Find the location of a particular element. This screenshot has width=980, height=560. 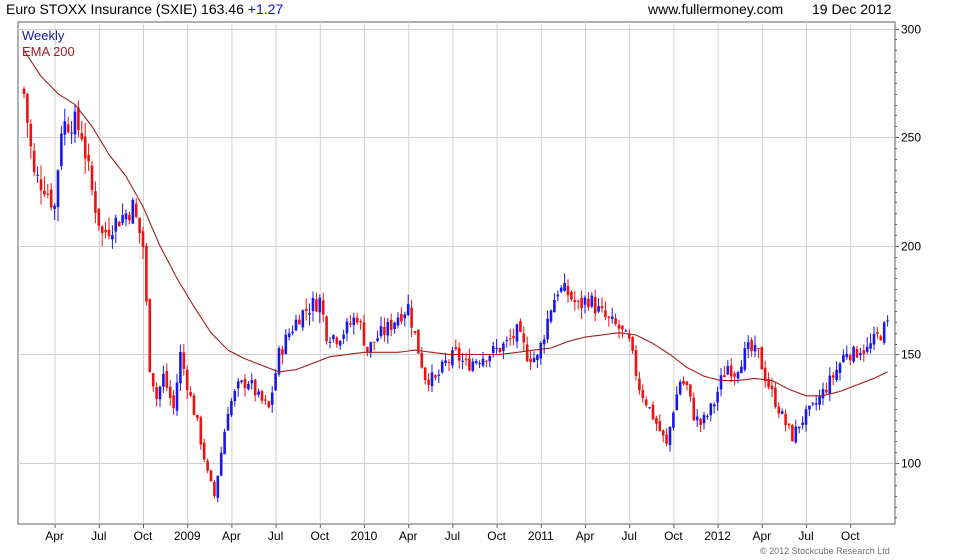

x-tick-label: Oct is located at coordinates (850, 536).